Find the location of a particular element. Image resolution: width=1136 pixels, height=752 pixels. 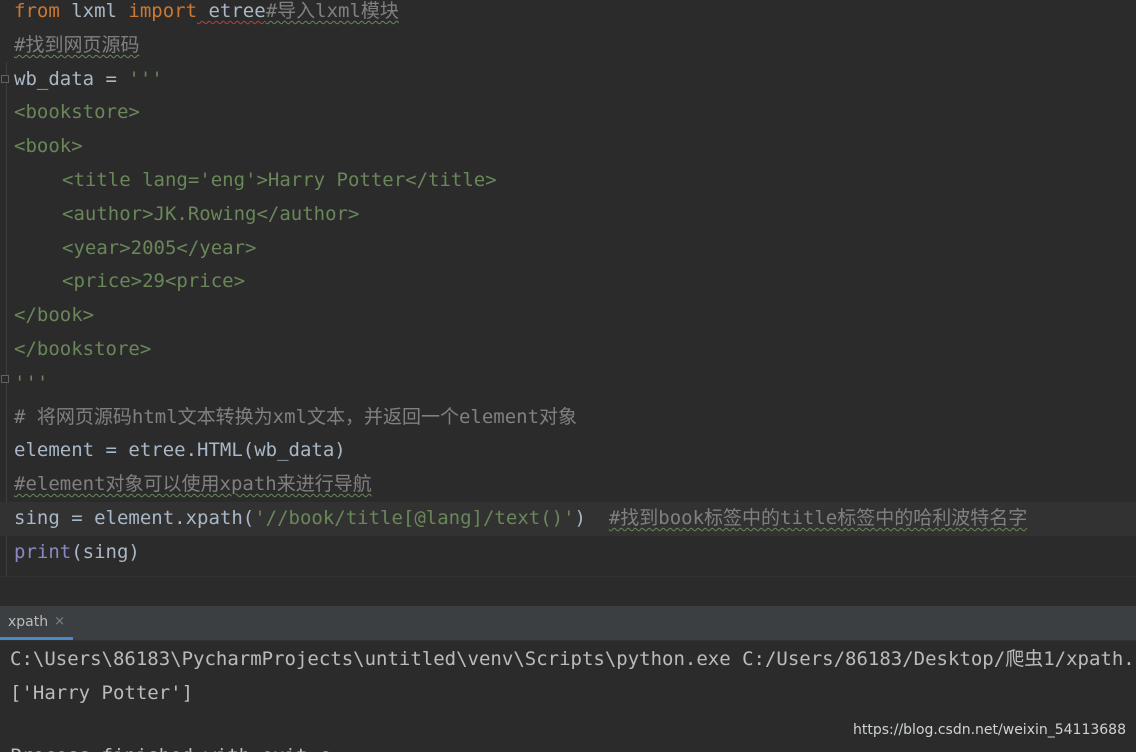

code-line-15: #element对象可以使用xpath来进行导航 is located at coordinates (193, 485).